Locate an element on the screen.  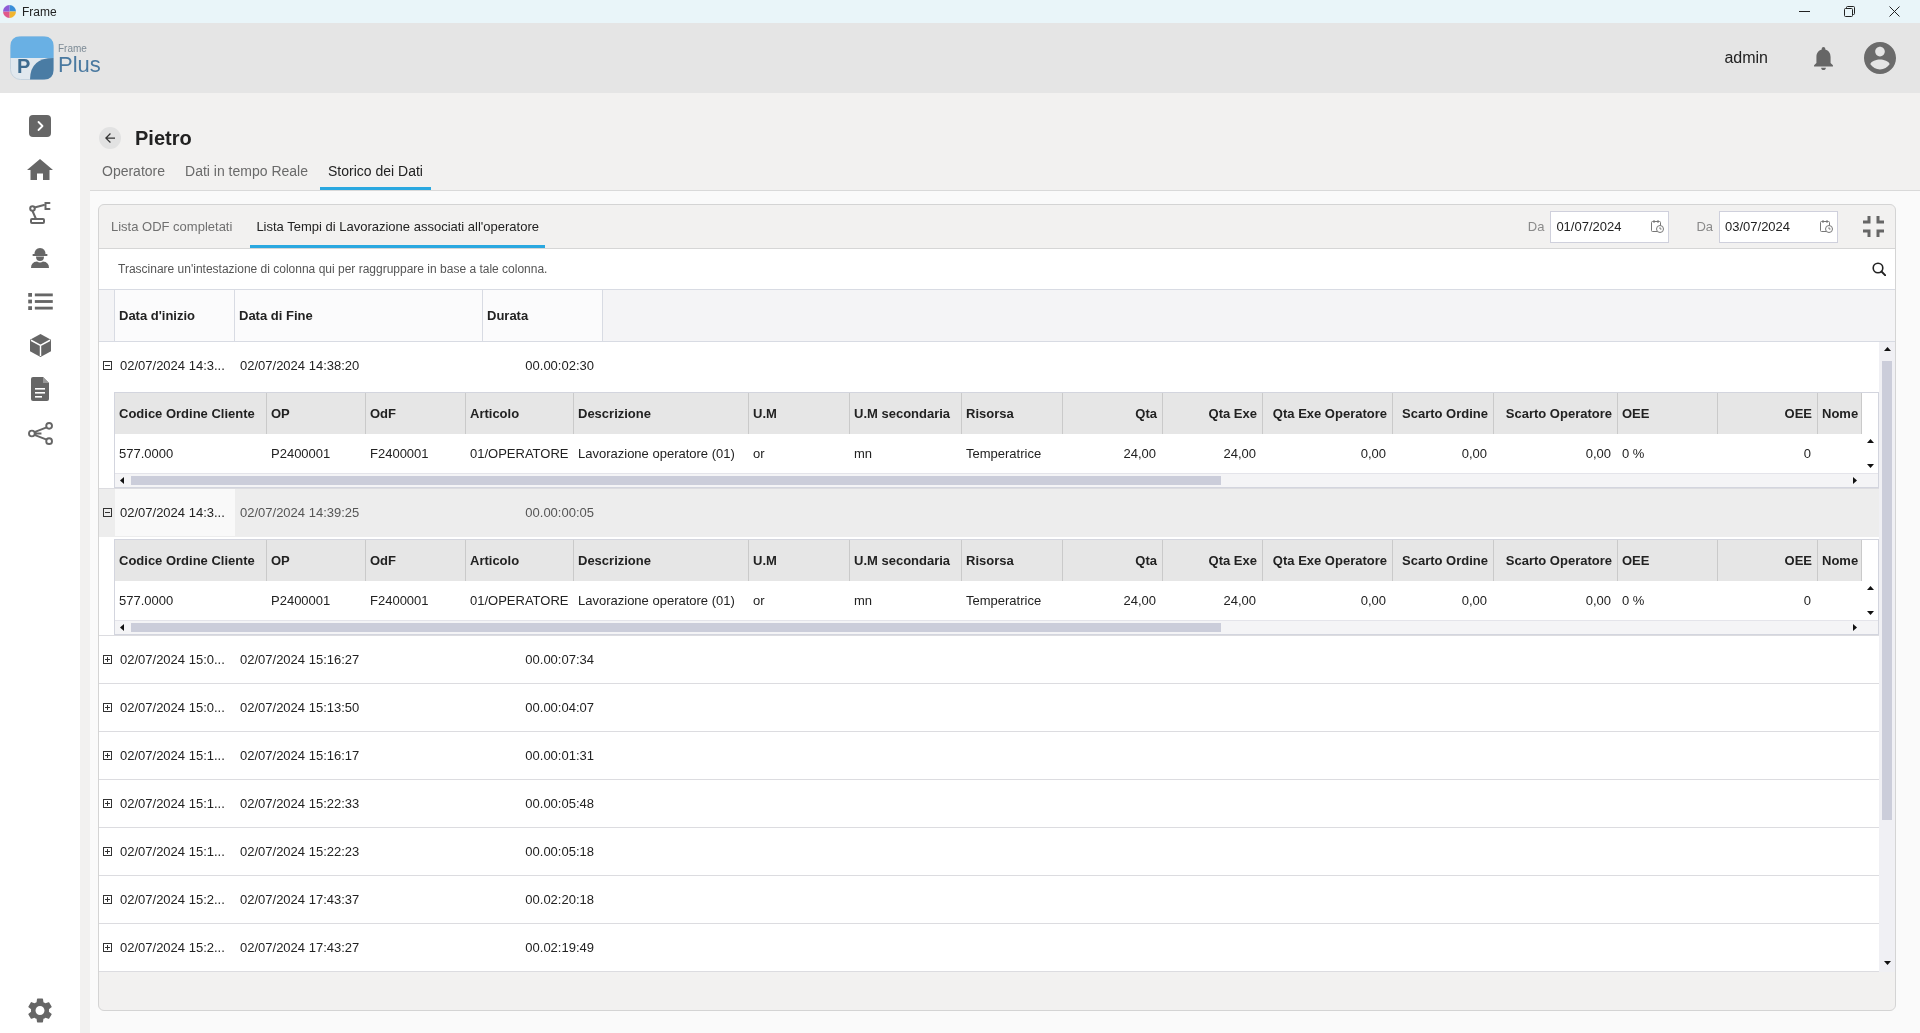
data-value: 0 % is located at coordinates (1633, 600).